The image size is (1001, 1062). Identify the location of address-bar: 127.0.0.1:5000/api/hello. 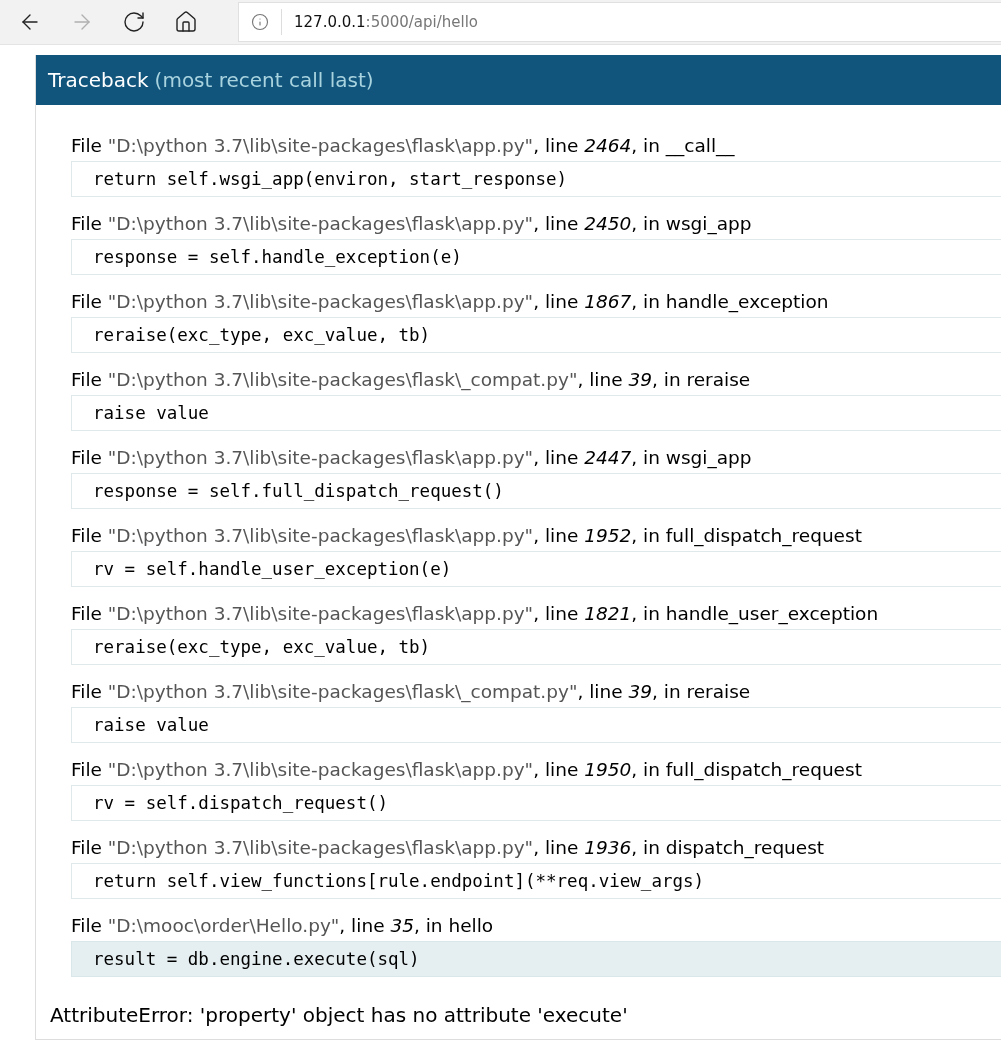
(619, 22).